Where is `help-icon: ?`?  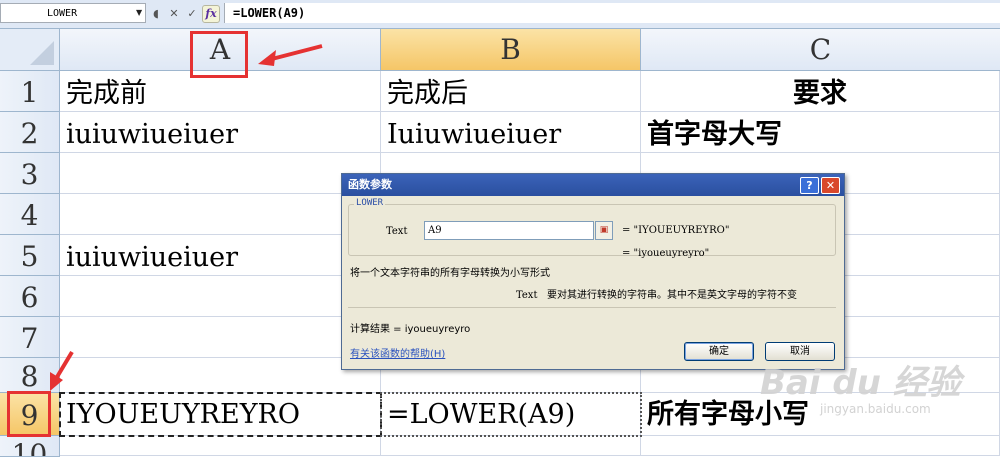
help-icon: ? is located at coordinates (809, 185).